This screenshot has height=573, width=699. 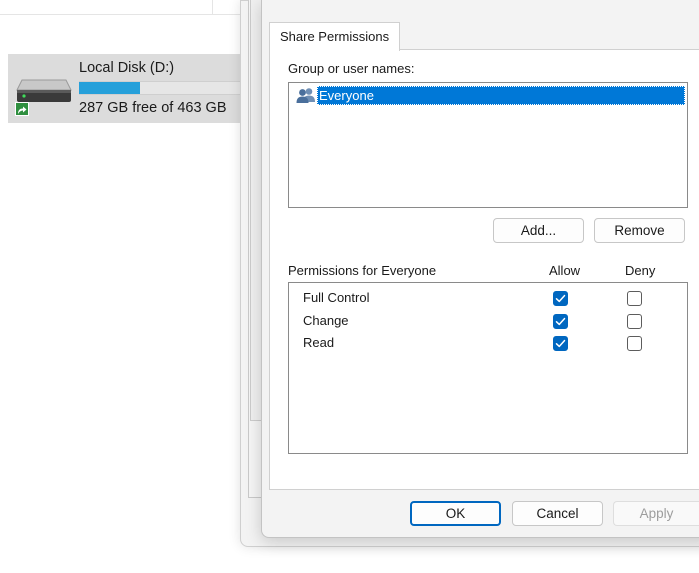 I want to click on group-user-names-label: Group or user names:, so click(x=351, y=68).